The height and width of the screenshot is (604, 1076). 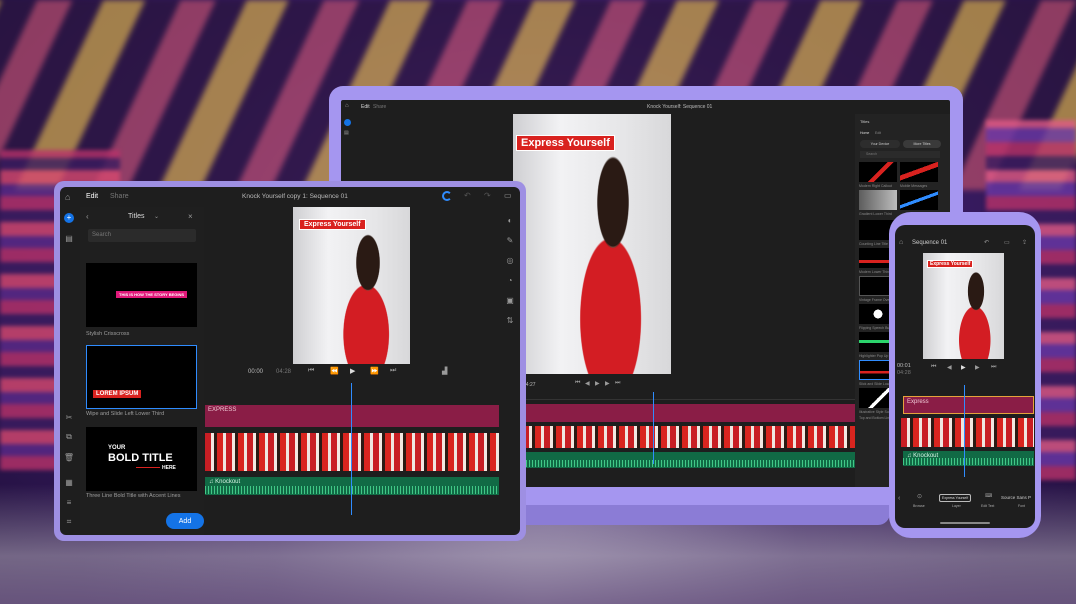 I want to click on crop-icon: ⌗, so click(x=69, y=522).